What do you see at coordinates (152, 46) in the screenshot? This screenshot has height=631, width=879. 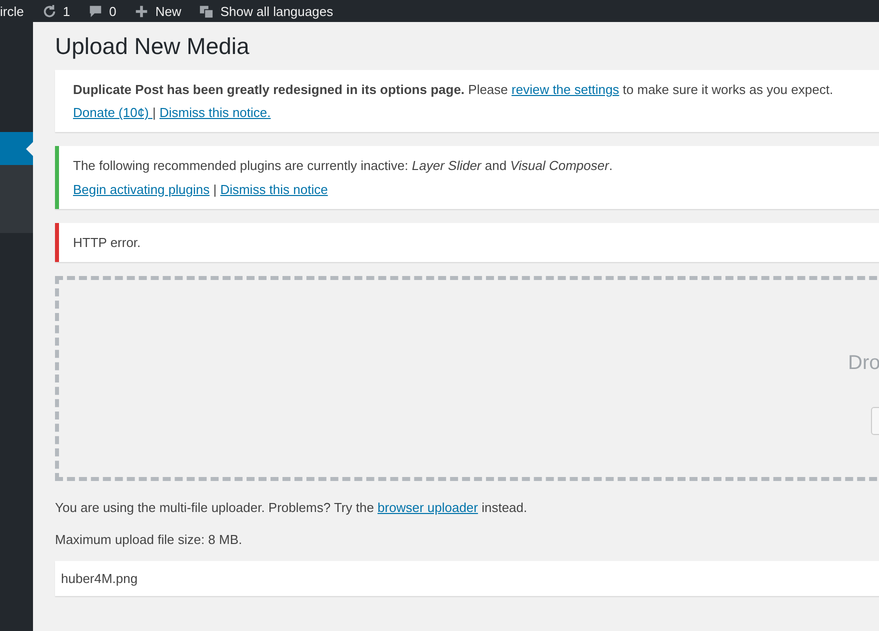 I see `page-title: Upload New Media` at bounding box center [152, 46].